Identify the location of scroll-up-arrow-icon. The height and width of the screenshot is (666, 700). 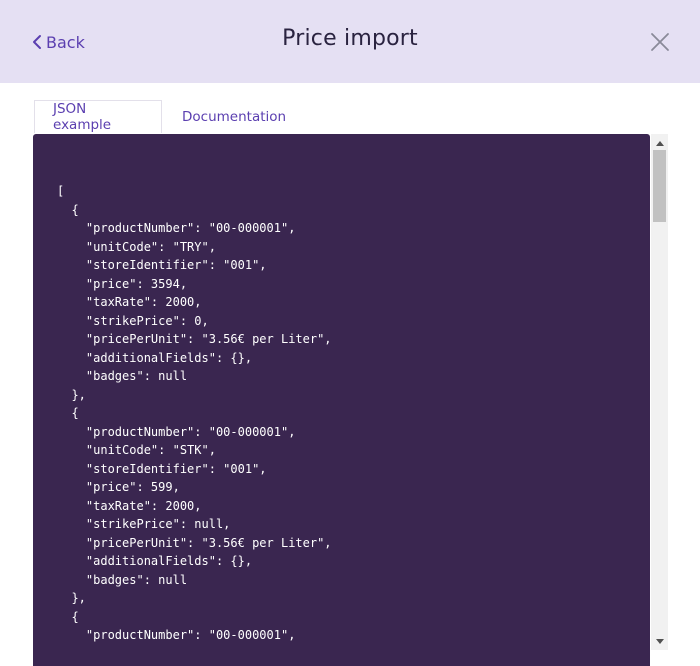
(659, 143).